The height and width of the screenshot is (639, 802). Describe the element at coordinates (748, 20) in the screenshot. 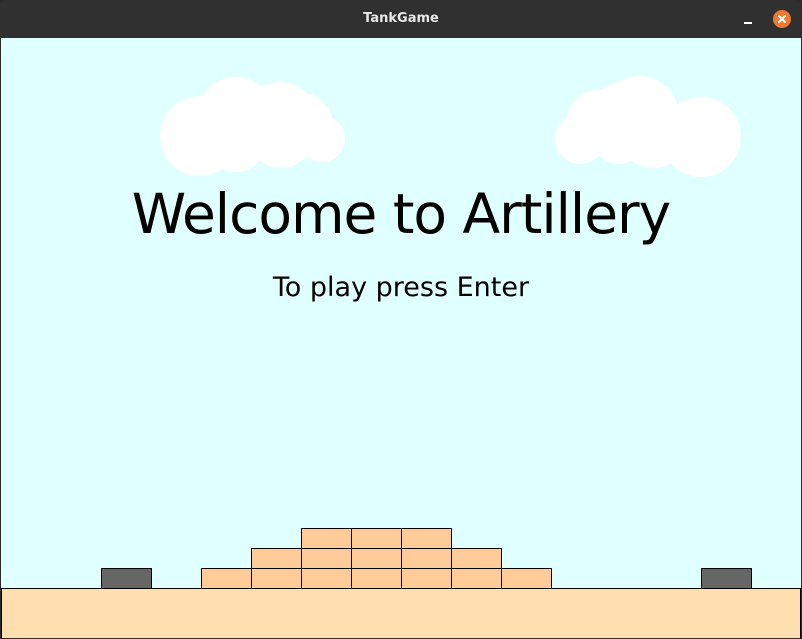

I see `minimize-button` at that location.